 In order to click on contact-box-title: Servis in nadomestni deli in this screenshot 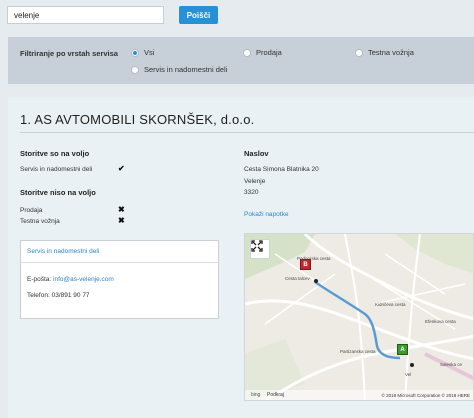, I will do `click(63, 251)`.